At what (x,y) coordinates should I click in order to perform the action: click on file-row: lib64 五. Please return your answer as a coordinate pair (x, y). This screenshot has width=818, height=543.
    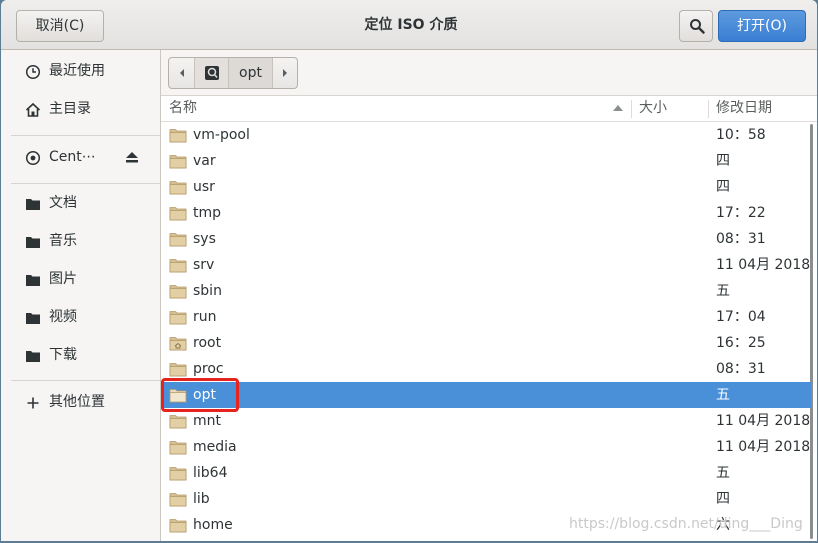
    Looking at the image, I should click on (486, 473).